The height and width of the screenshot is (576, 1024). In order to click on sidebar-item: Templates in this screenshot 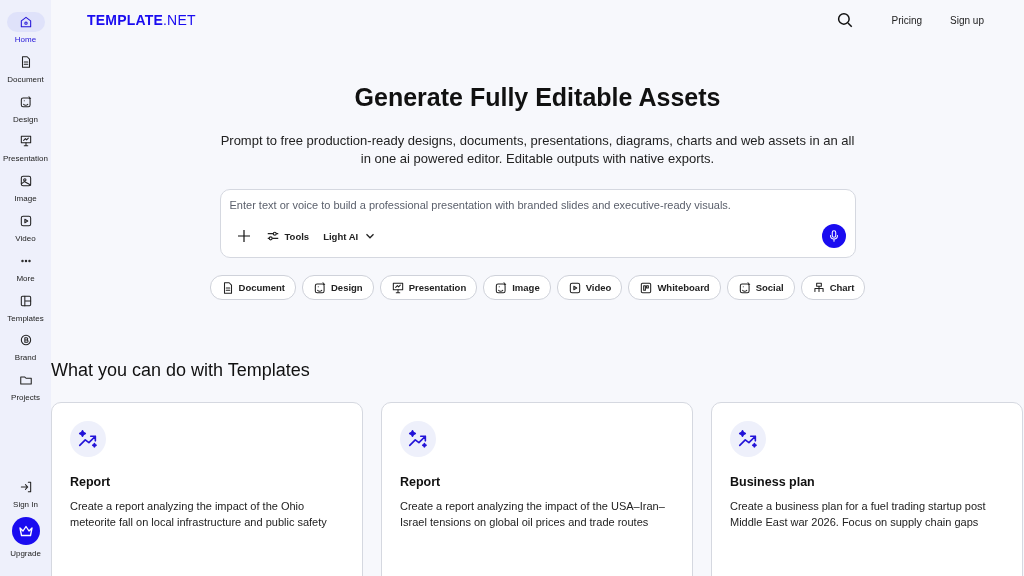, I will do `click(25, 310)`.